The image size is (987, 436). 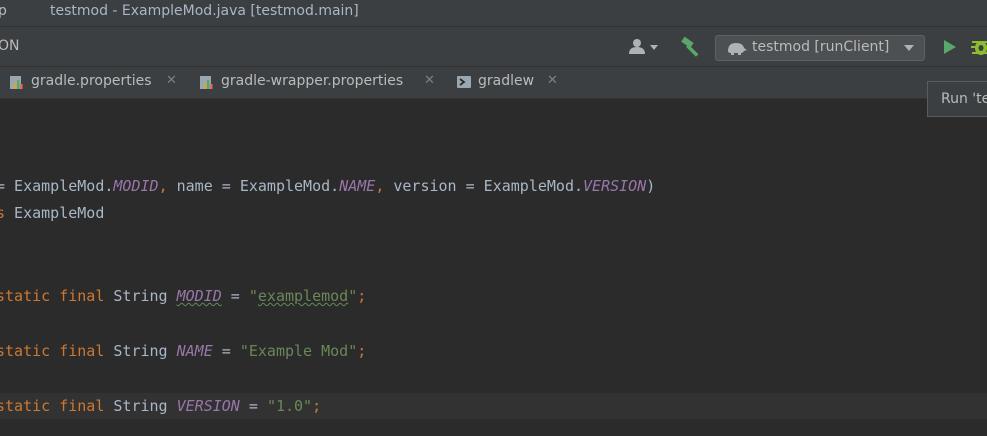 I want to click on run-tooltip: Run 'te, so click(x=957, y=99).